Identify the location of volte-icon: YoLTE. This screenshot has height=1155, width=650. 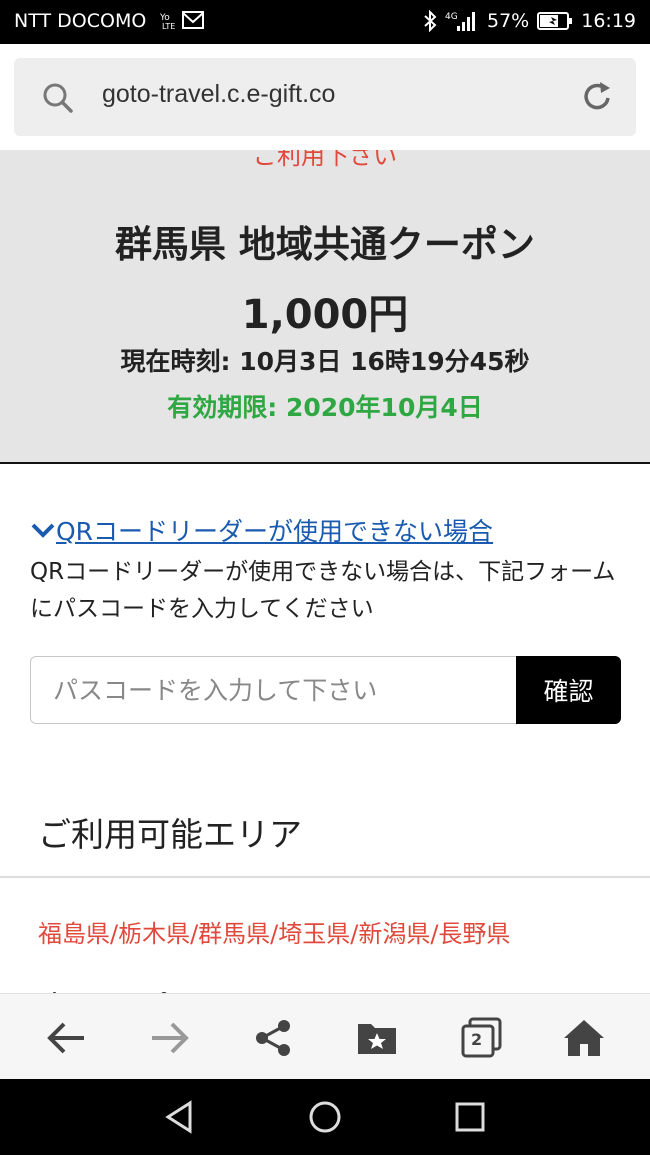
(167, 21).